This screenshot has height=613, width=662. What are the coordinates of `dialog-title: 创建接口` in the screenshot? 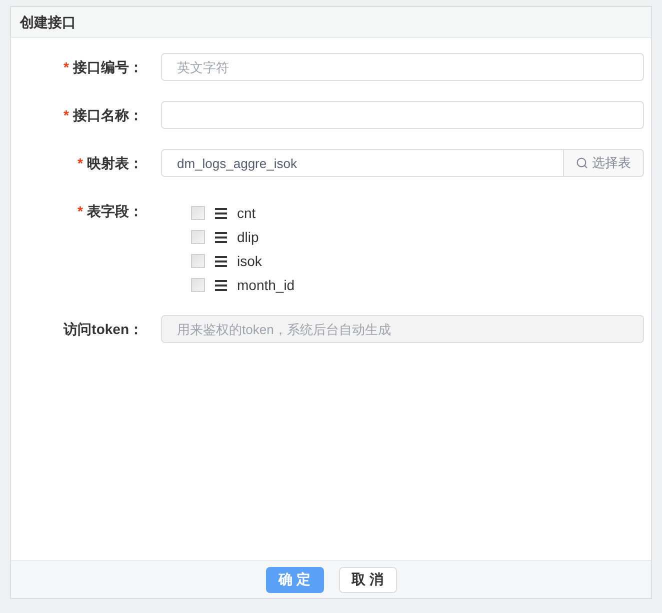 It's located at (48, 22).